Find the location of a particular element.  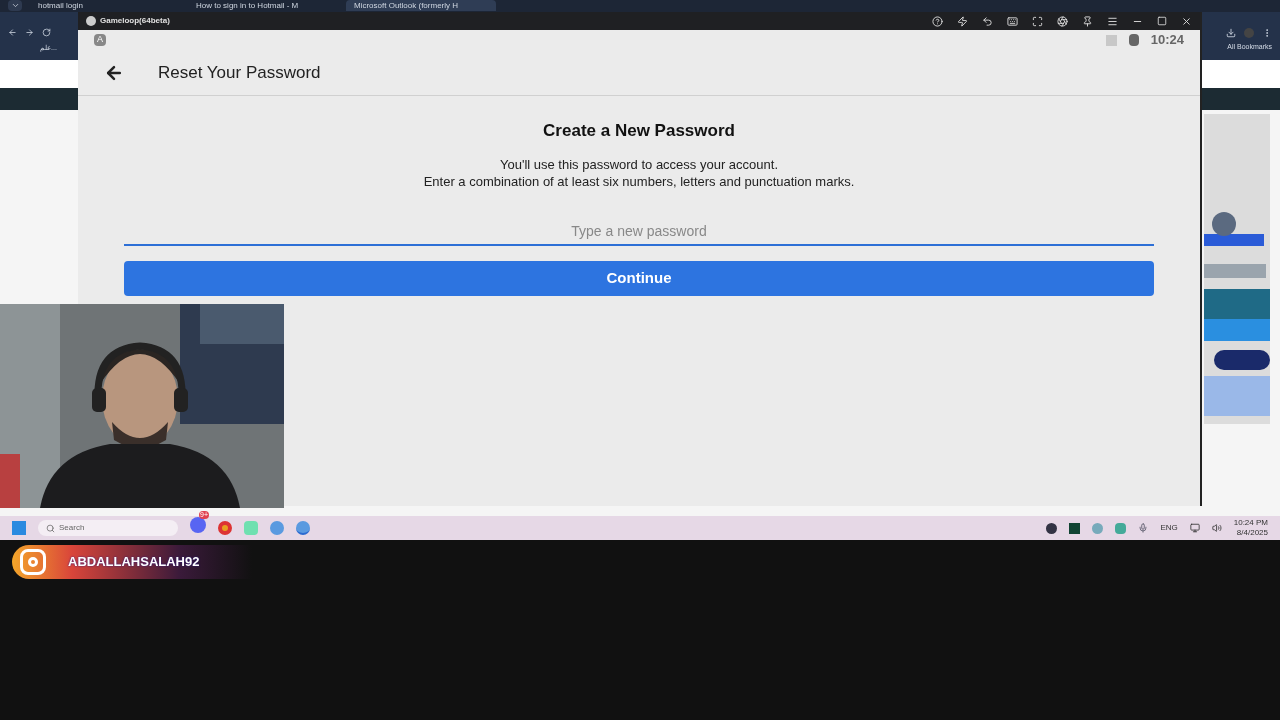

clock-time: 10:24 PM is located at coordinates (1250, 523).